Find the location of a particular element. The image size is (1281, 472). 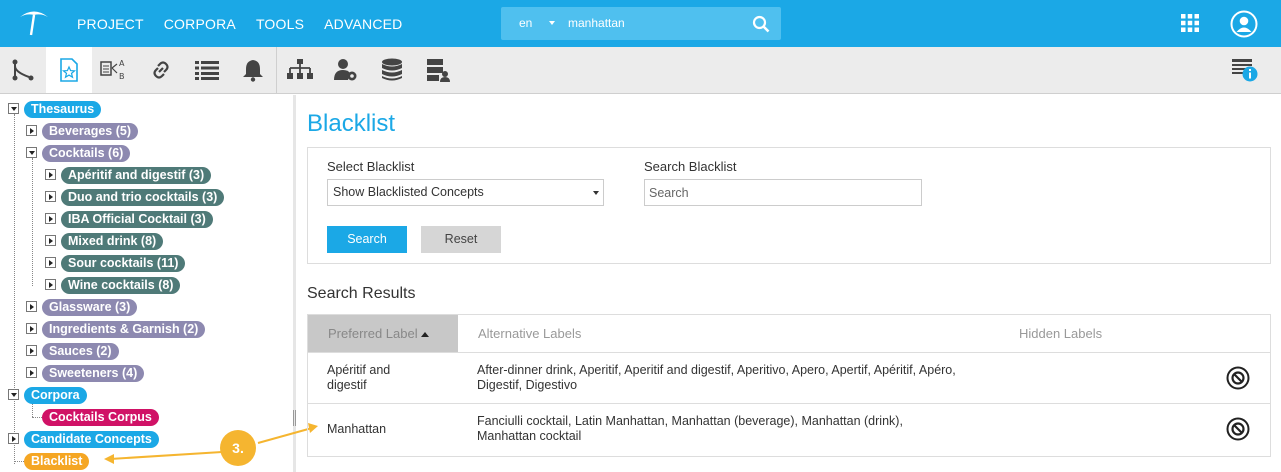

tree-node-blacklist: Blacklist is located at coordinates (57, 461).